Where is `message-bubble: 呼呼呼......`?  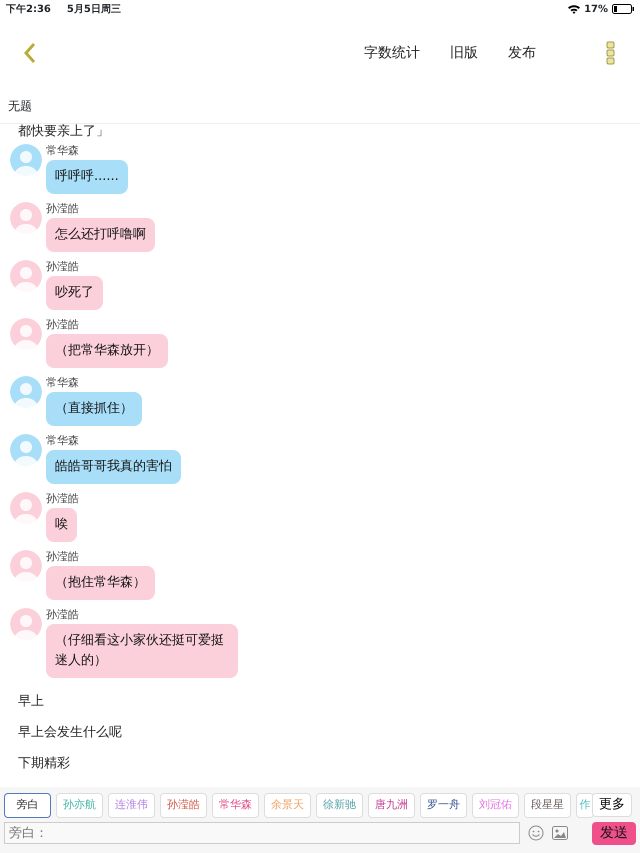 message-bubble: 呼呼呼...... is located at coordinates (87, 177).